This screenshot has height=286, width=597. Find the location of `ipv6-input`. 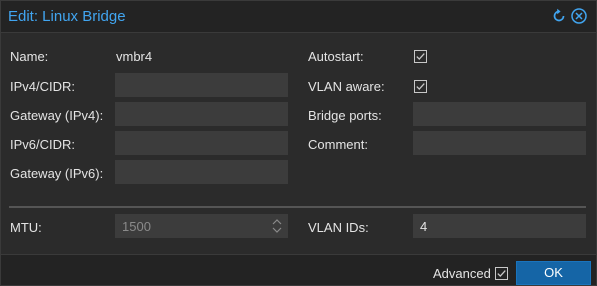

ipv6-input is located at coordinates (201, 143).